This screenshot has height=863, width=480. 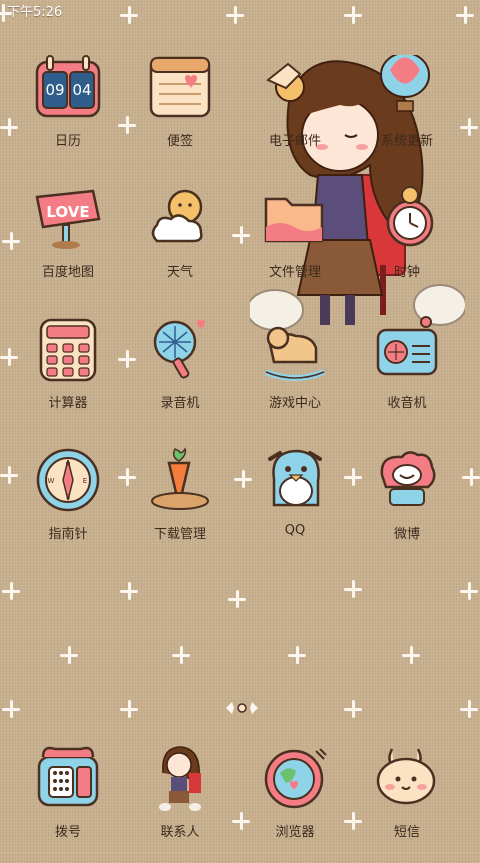 What do you see at coordinates (180, 349) in the screenshot?
I see `microphone-icon` at bounding box center [180, 349].